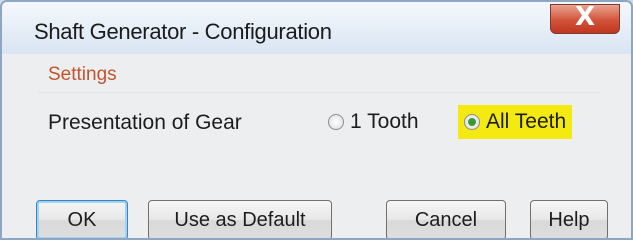 Image resolution: width=633 pixels, height=240 pixels. Describe the element at coordinates (145, 122) in the screenshot. I see `presentation-of-gear-label: Presentation of Gear` at that location.